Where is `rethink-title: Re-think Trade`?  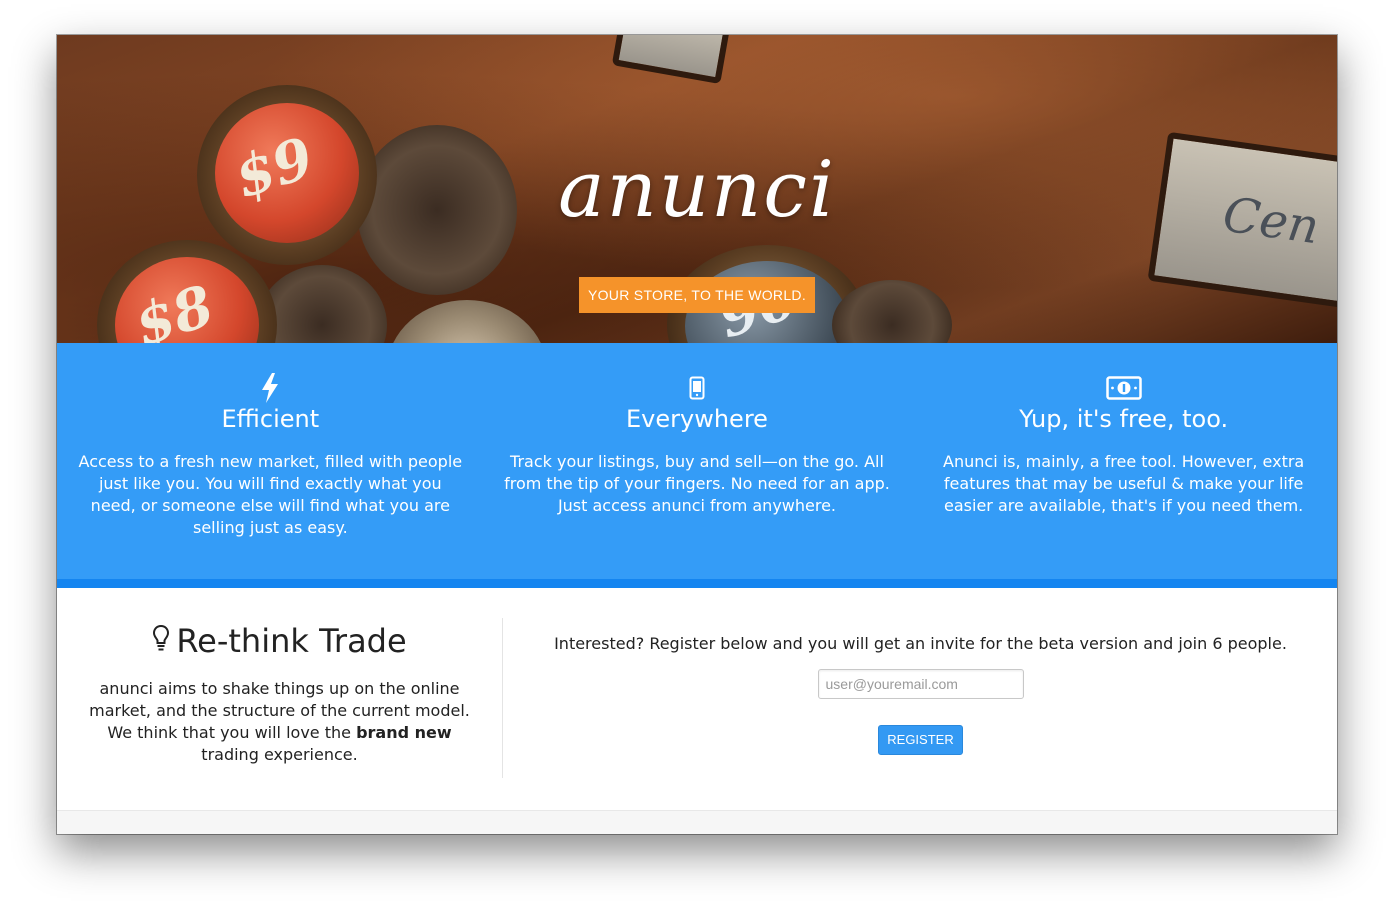 rethink-title: Re-think Trade is located at coordinates (291, 641).